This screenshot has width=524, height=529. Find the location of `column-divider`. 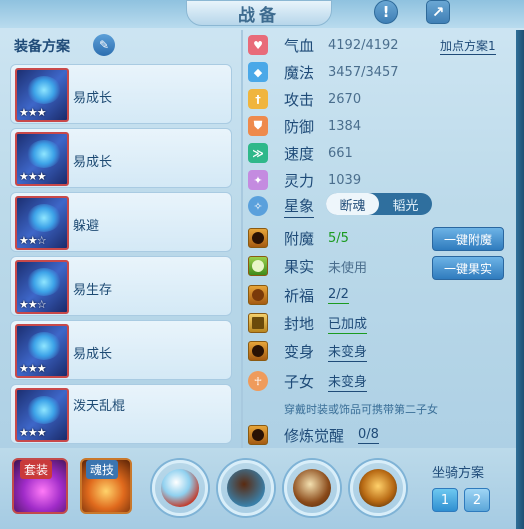

column-divider is located at coordinates (242, 239).